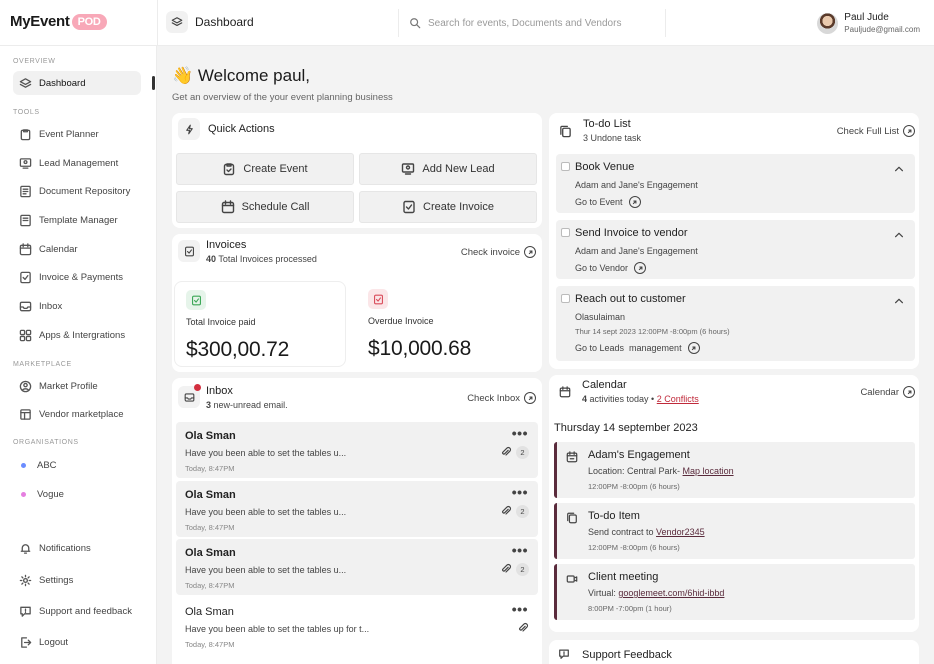  What do you see at coordinates (157, 23) in the screenshot?
I see `divider` at bounding box center [157, 23].